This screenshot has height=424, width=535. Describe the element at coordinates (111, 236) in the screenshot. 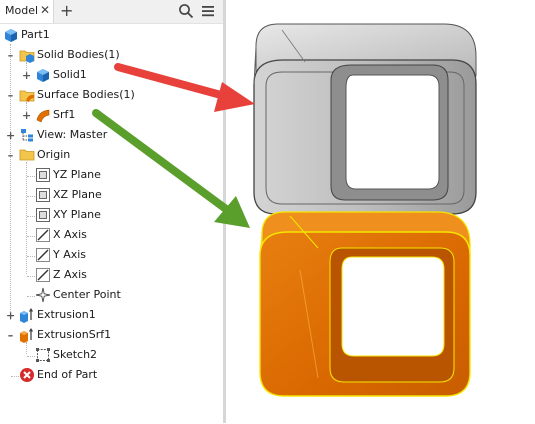

I see `tree-item-x-axis: X Axis` at that location.